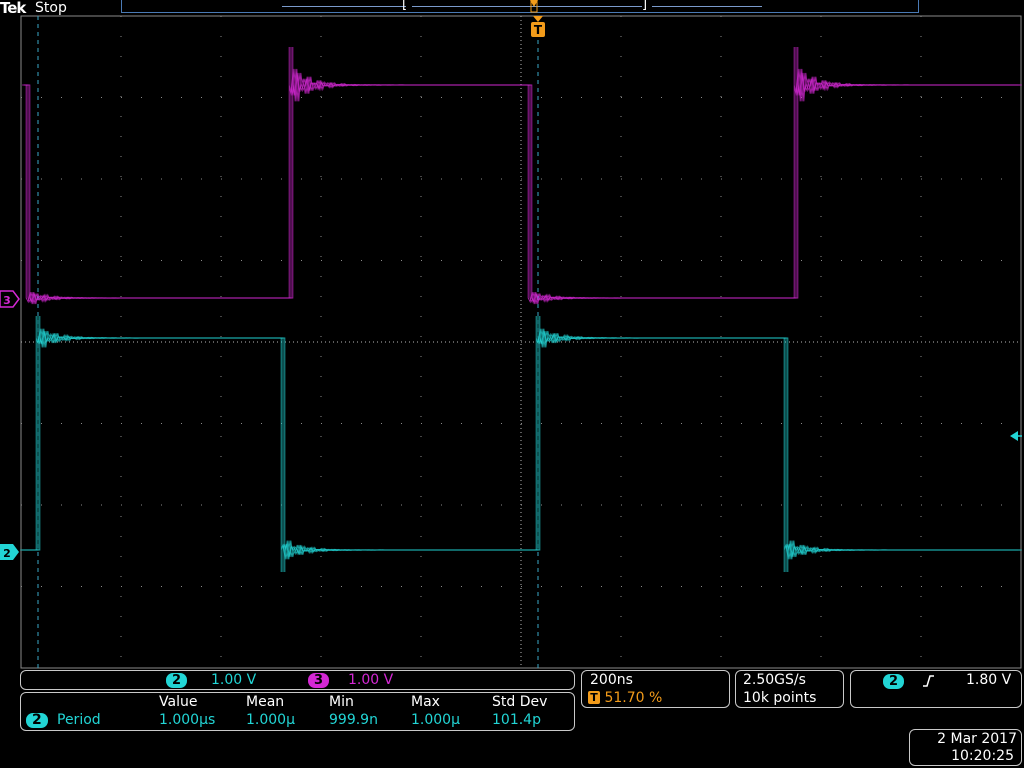 Image resolution: width=1024 pixels, height=768 pixels. Describe the element at coordinates (234, 680) in the screenshot. I see `ch2-scale: 1.00 V` at that location.